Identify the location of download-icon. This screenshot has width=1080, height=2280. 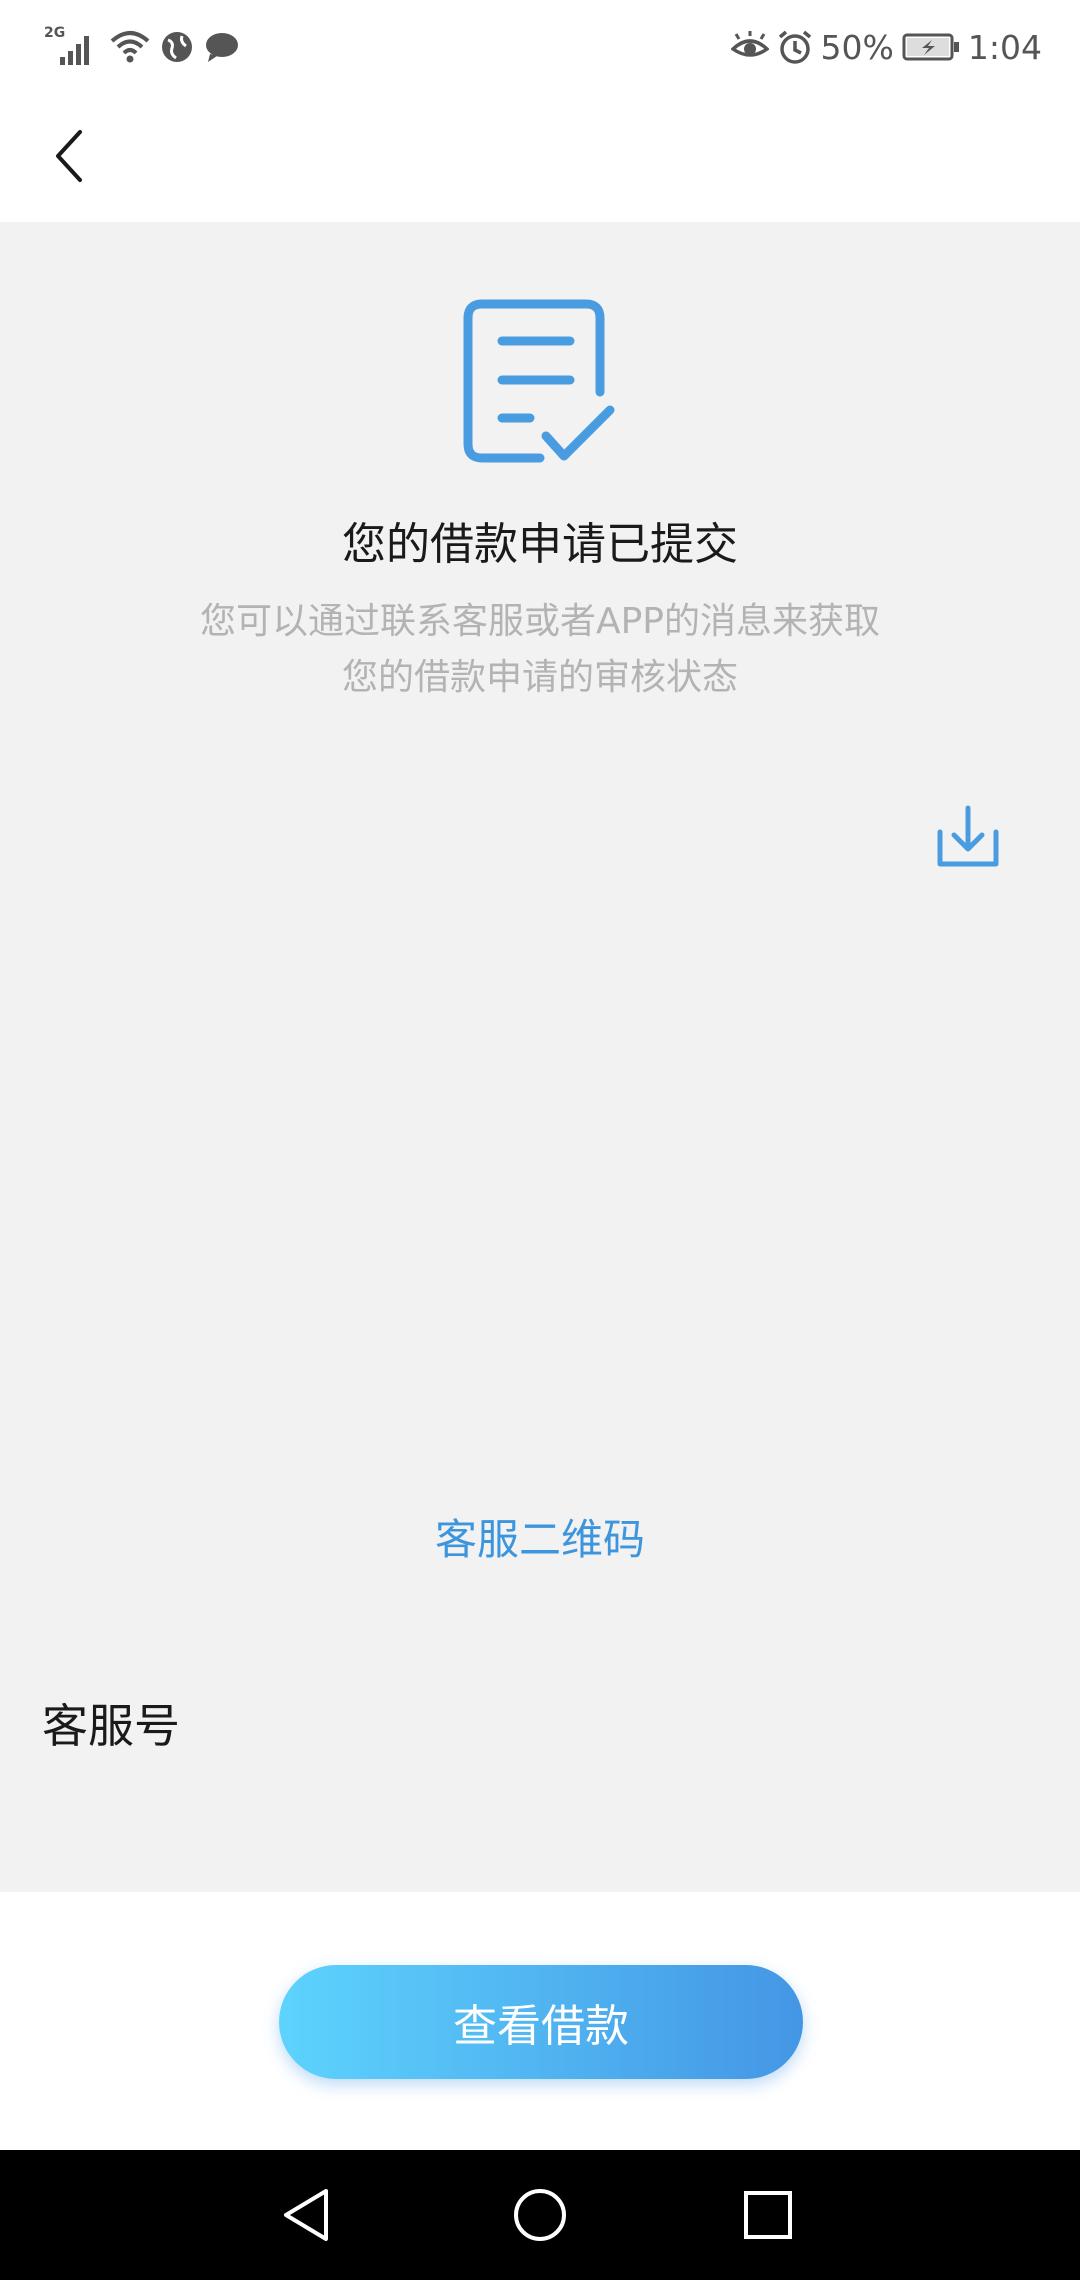
(970, 838).